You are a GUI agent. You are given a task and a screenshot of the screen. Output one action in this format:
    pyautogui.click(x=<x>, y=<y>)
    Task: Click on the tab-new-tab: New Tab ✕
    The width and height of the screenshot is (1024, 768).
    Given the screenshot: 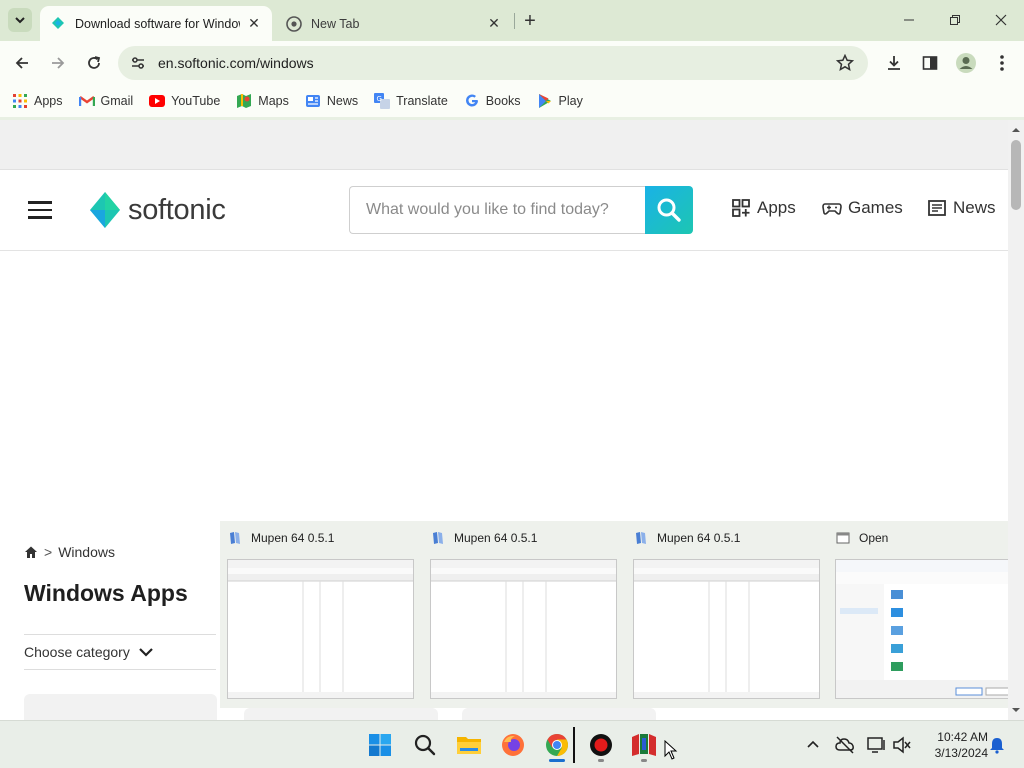 What is the action you would take?
    pyautogui.click(x=394, y=23)
    